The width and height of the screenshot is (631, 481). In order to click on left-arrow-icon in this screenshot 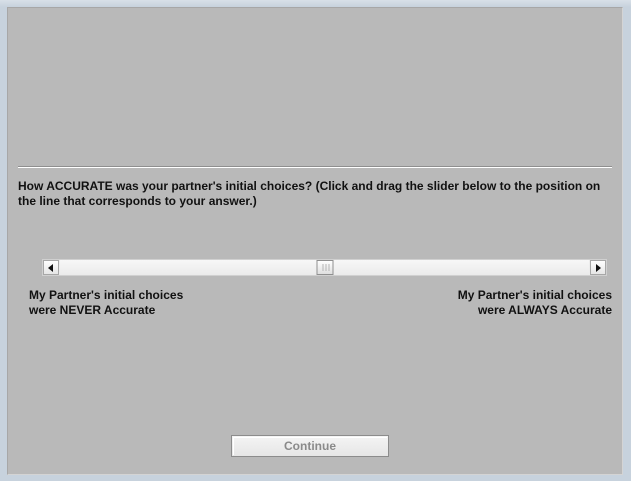, I will do `click(50, 268)`.